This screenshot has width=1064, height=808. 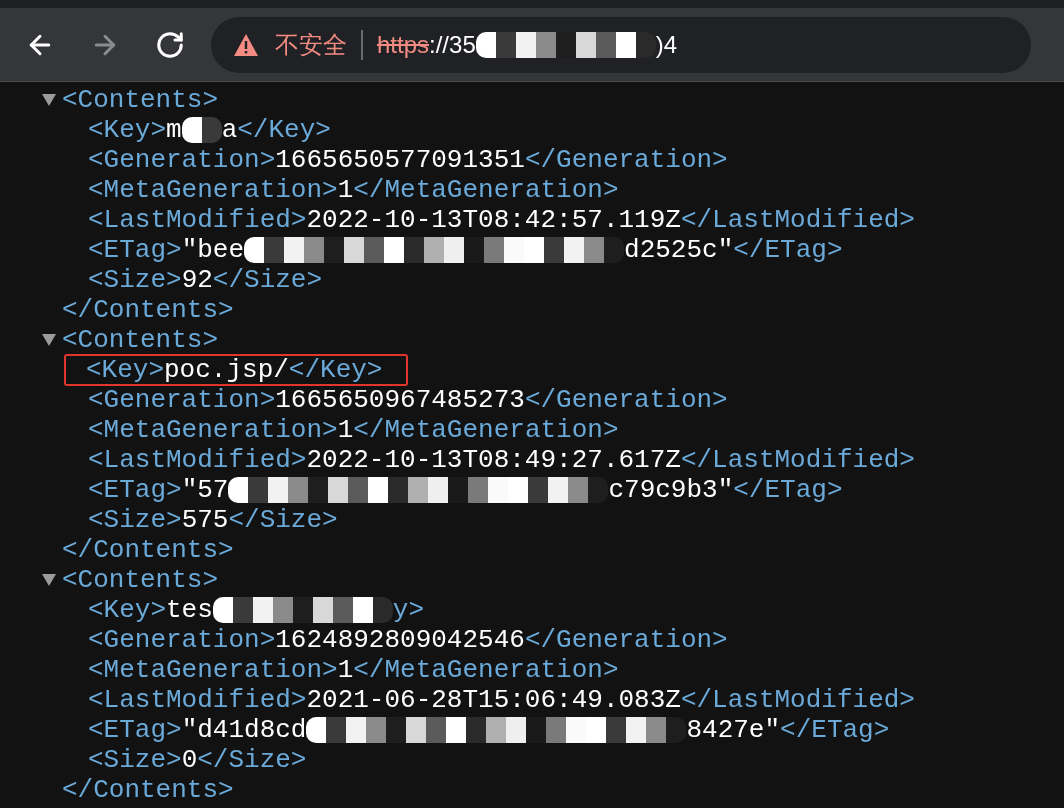 I want to click on xml-value: c79c9b3", so click(x=671, y=490).